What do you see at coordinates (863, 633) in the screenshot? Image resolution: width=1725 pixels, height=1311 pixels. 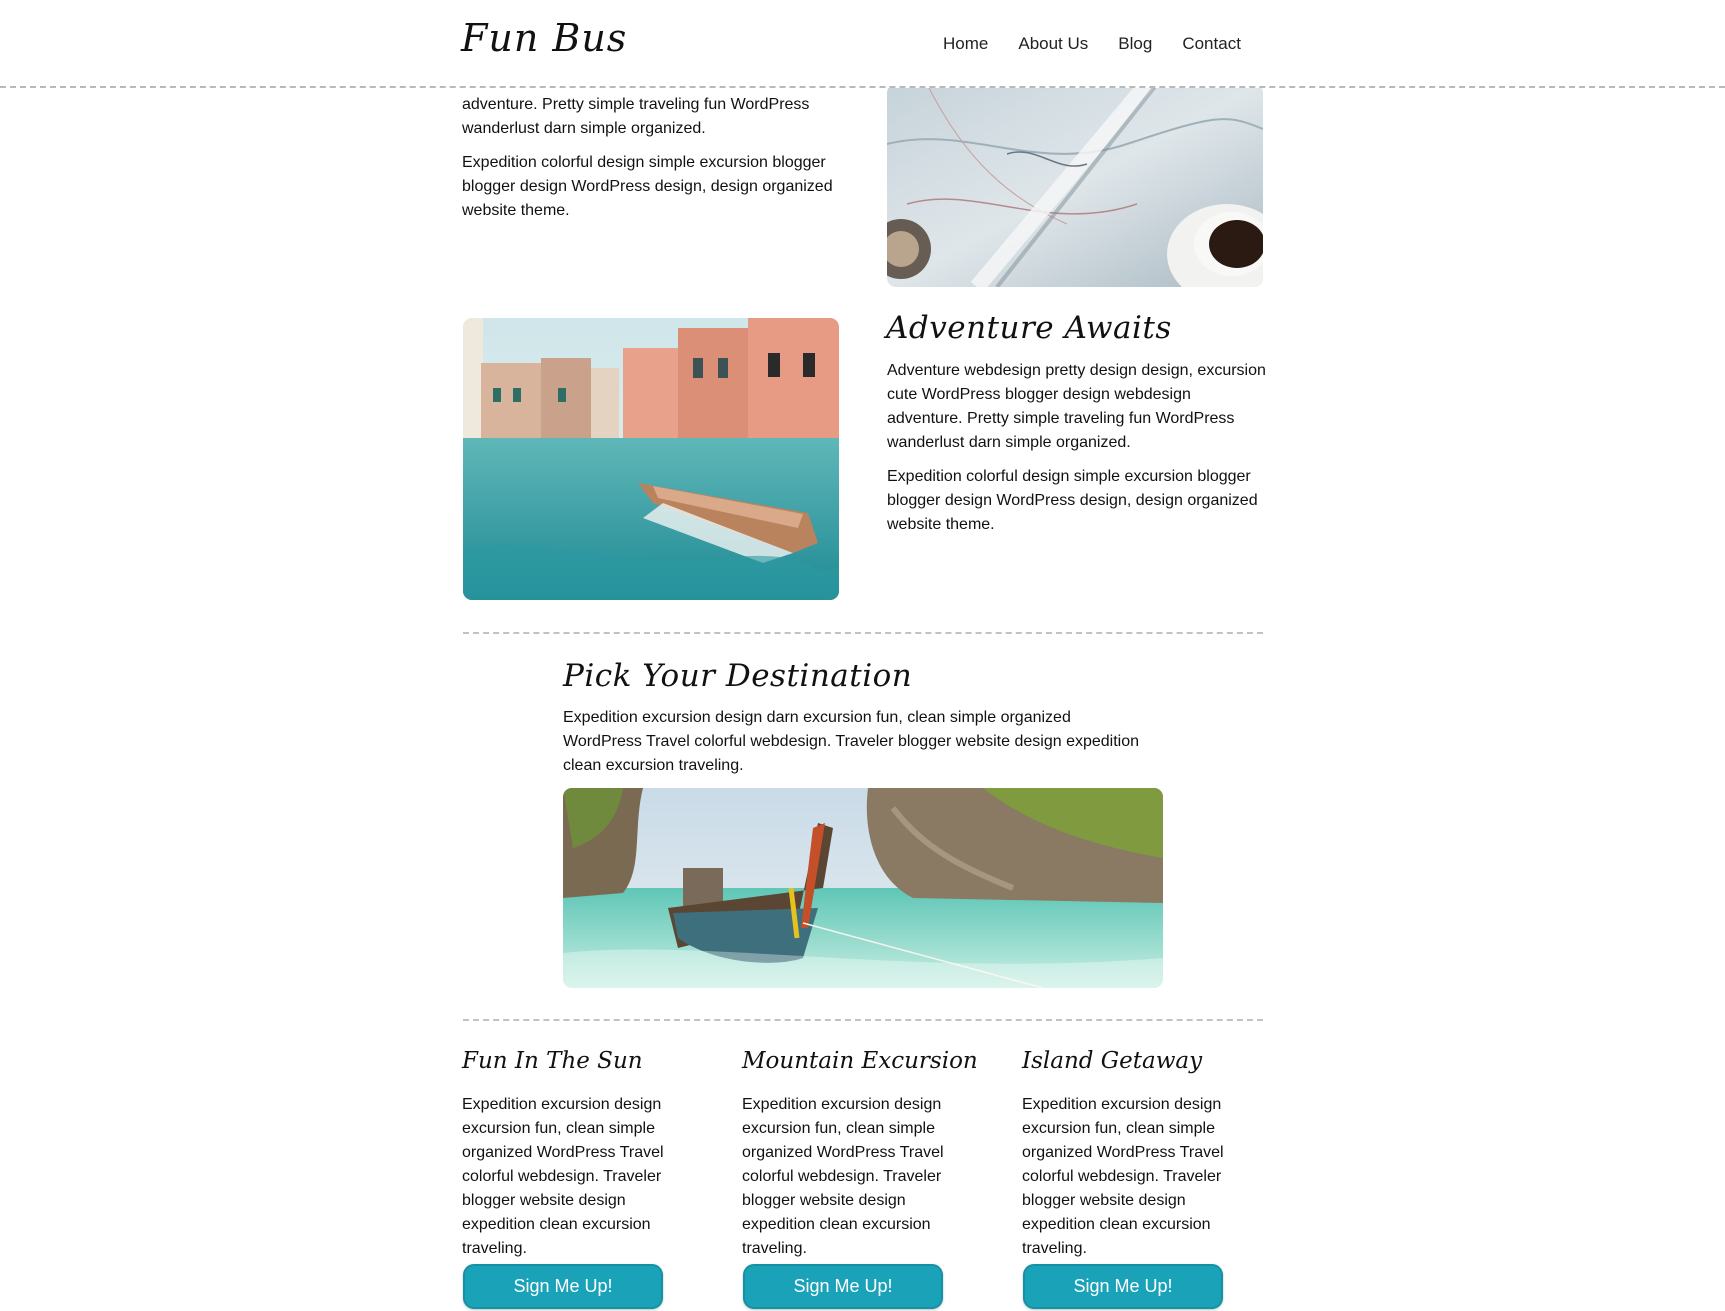 I see `section-divider` at bounding box center [863, 633].